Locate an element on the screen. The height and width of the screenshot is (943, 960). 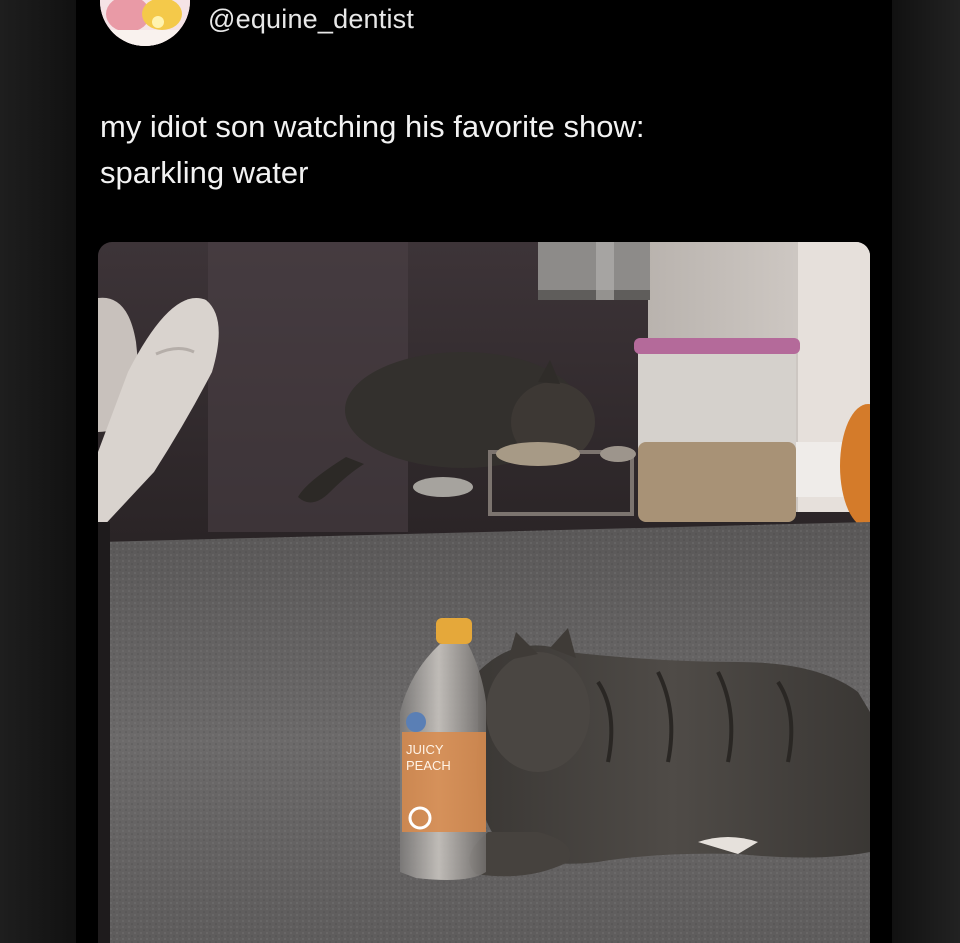
username: @equine_dentist is located at coordinates (311, 19).